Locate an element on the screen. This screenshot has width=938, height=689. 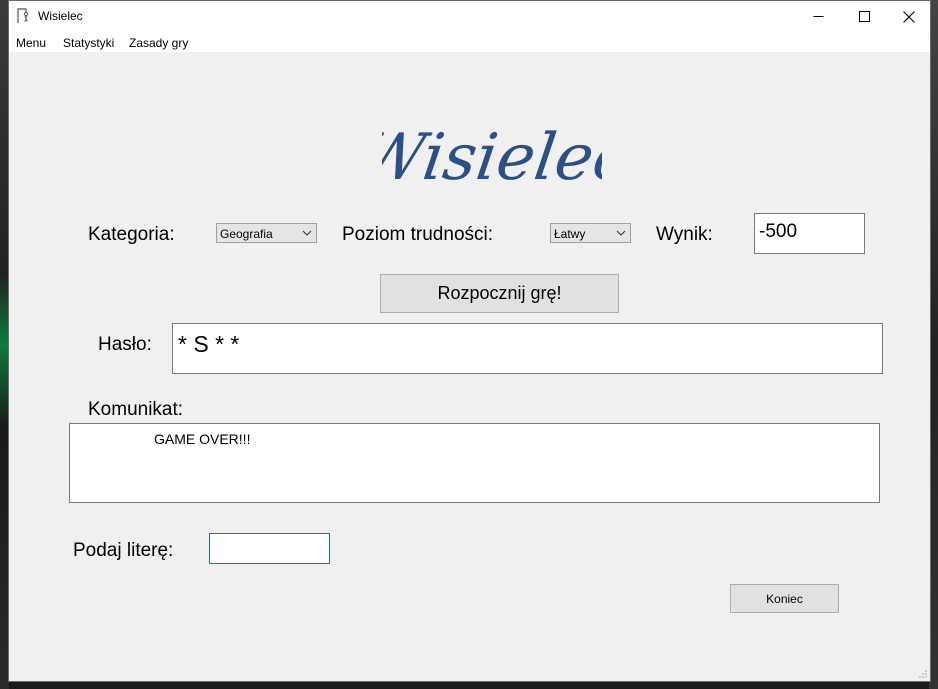
difficulty-select-value: Łatwy is located at coordinates (570, 234).